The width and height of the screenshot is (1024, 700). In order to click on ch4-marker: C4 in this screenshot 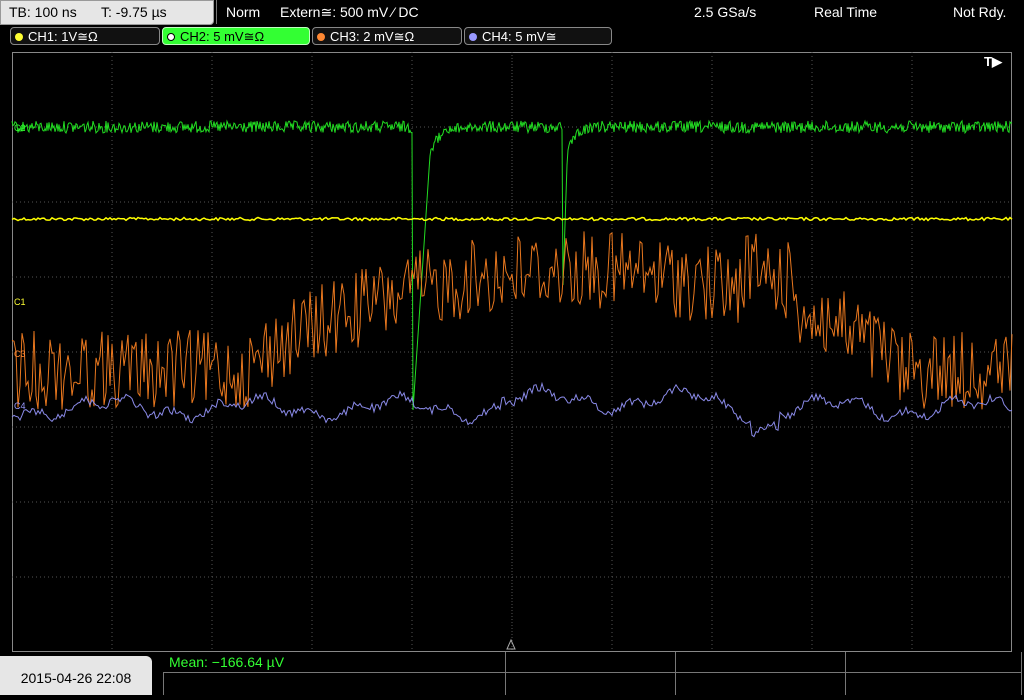, I will do `click(20, 406)`.